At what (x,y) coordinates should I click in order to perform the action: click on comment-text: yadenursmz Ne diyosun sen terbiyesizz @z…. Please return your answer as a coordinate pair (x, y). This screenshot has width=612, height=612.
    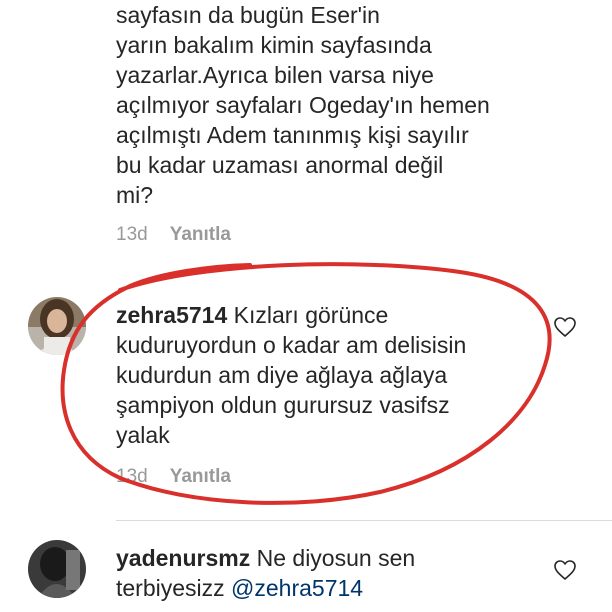
    Looking at the image, I should click on (265, 573).